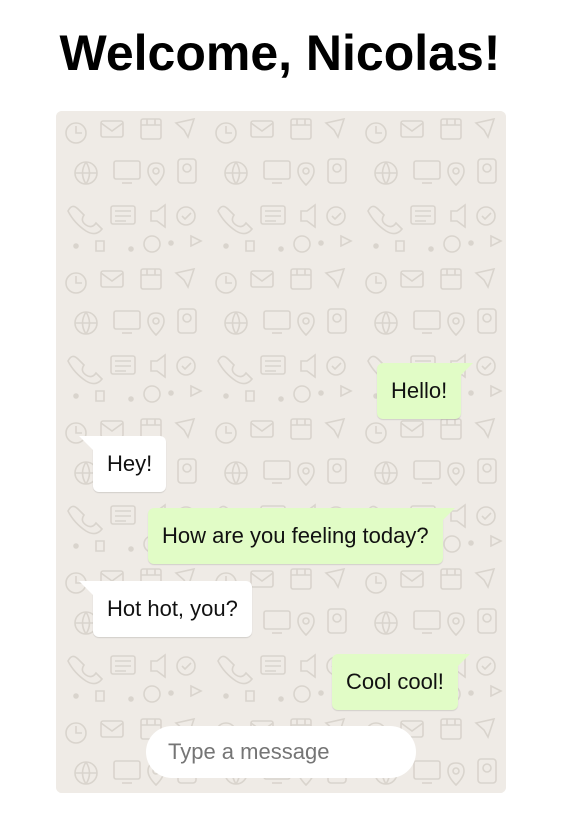 The height and width of the screenshot is (836, 583). I want to click on message-outgoing: Hello!, so click(425, 391).